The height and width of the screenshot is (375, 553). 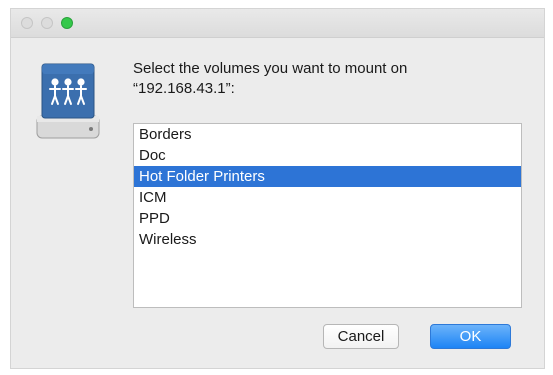 I want to click on prompt-line-2: “192.168.43.1”:, so click(x=184, y=88).